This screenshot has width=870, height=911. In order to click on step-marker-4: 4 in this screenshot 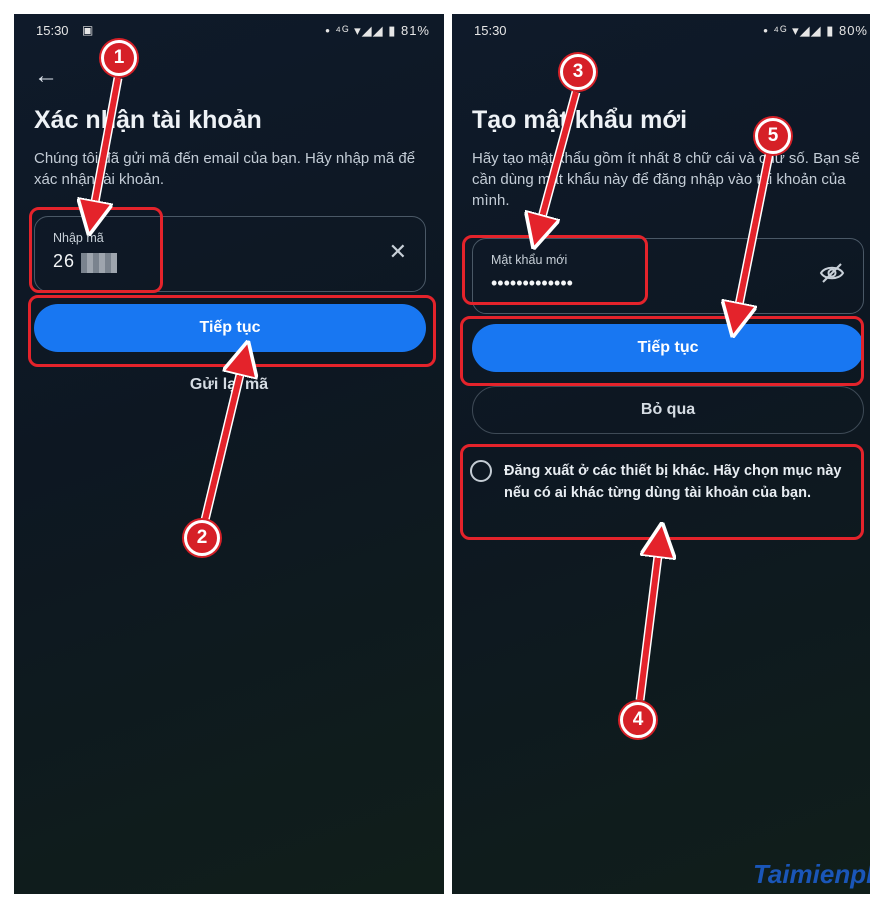, I will do `click(638, 720)`.